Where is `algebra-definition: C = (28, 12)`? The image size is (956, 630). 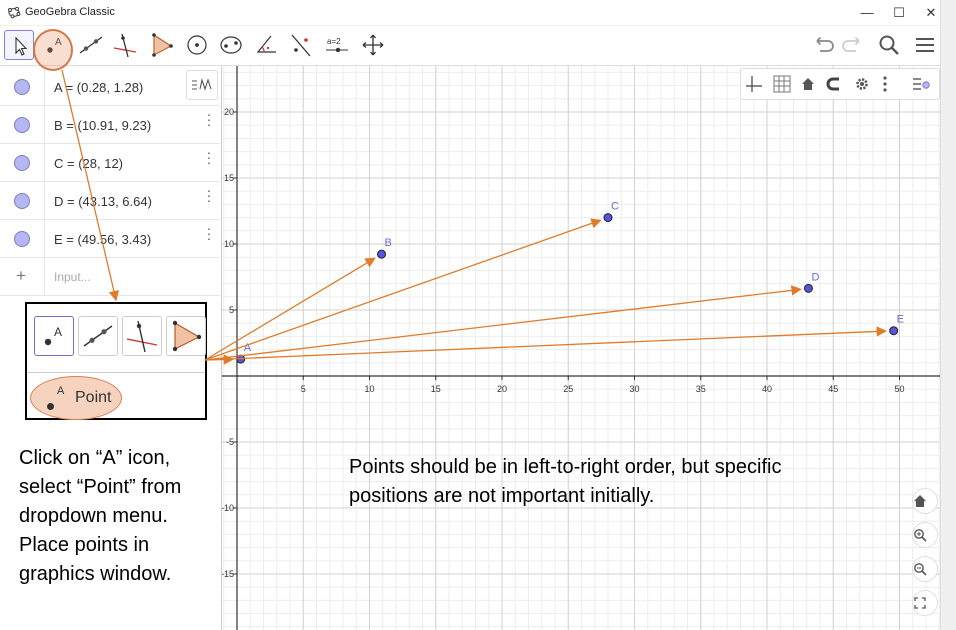
algebra-definition: C = (28, 12) is located at coordinates (88, 163).